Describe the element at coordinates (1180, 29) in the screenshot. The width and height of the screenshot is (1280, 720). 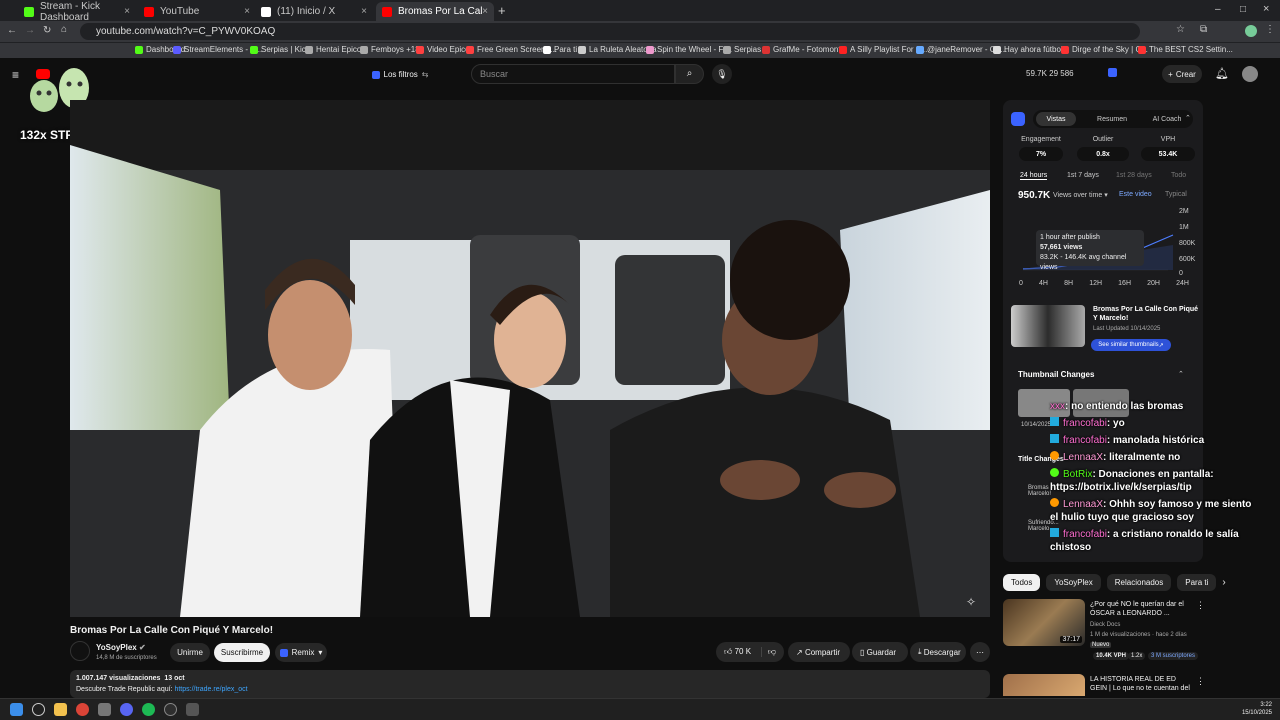
I see `bookmark-star-icon: ☆` at that location.